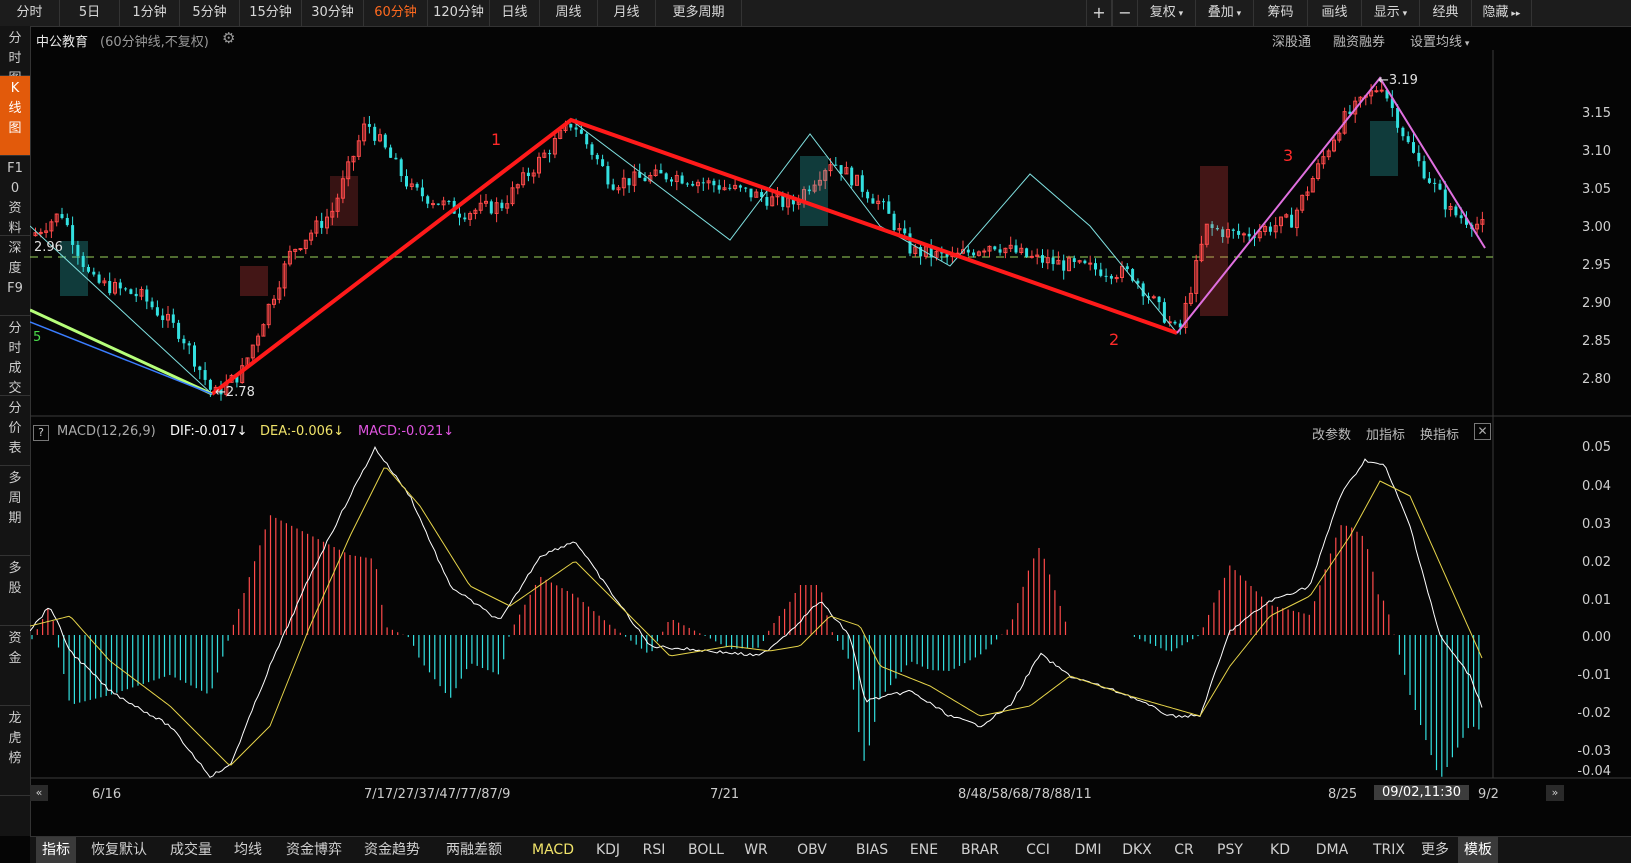 This screenshot has width=1631, height=863. I want to click on indicator-tab-3: 均线, so click(248, 850).